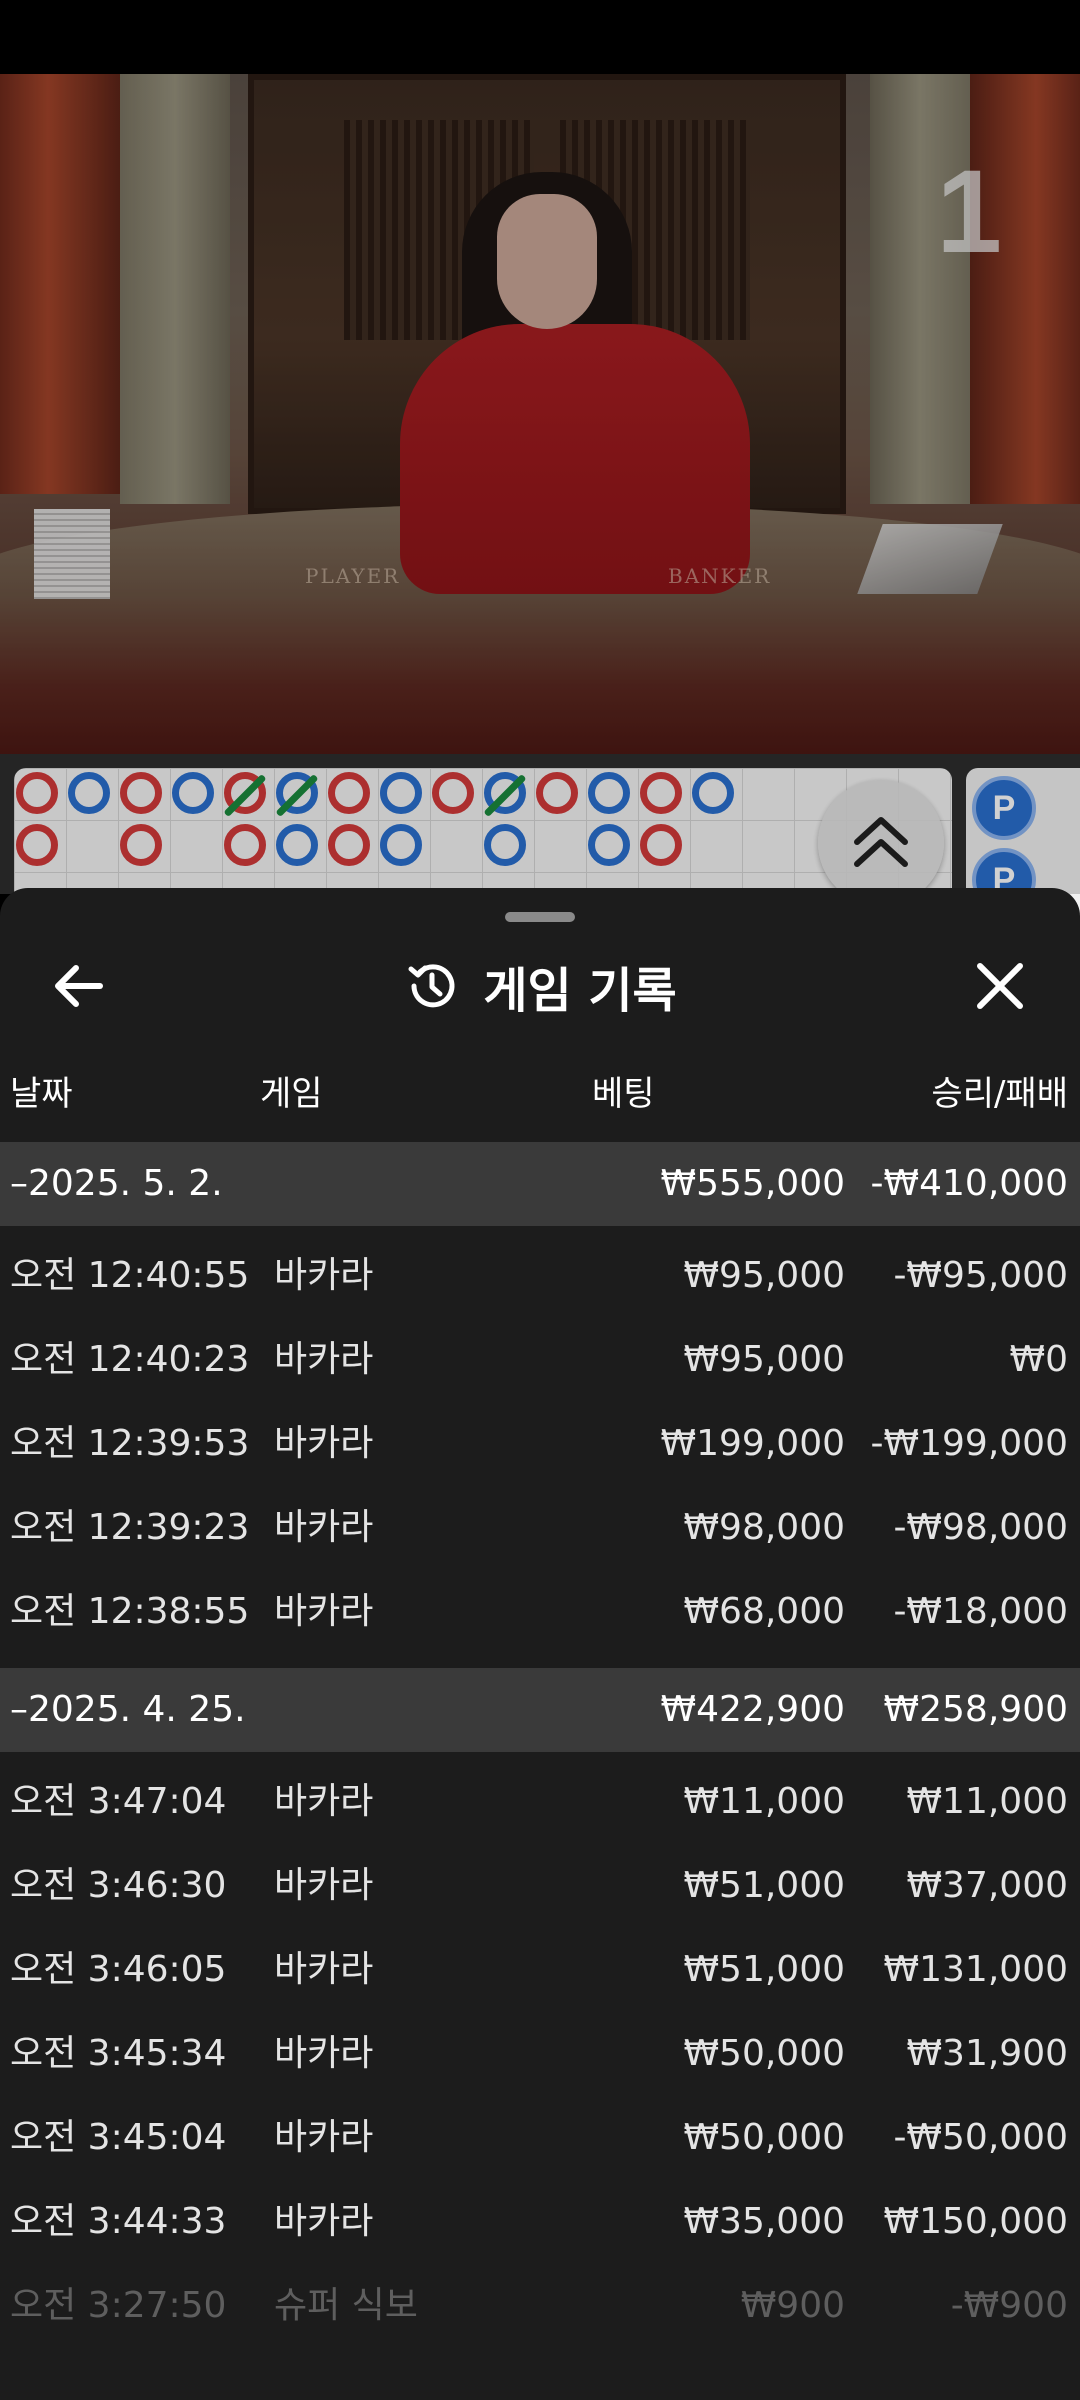 This screenshot has height=2400, width=1080. I want to click on history-row: 오전 12:40:23 바카라 ₩95,000 ₩0, so click(540, 1360).